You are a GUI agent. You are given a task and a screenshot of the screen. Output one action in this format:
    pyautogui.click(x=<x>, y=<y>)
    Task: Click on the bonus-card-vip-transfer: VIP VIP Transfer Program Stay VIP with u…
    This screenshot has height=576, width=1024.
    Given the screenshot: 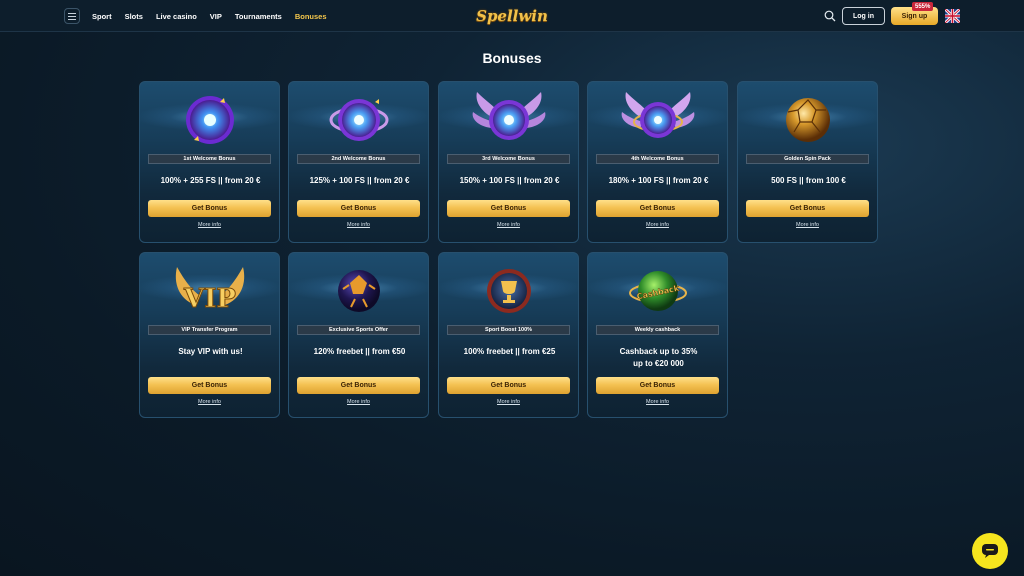 What is the action you would take?
    pyautogui.click(x=209, y=335)
    